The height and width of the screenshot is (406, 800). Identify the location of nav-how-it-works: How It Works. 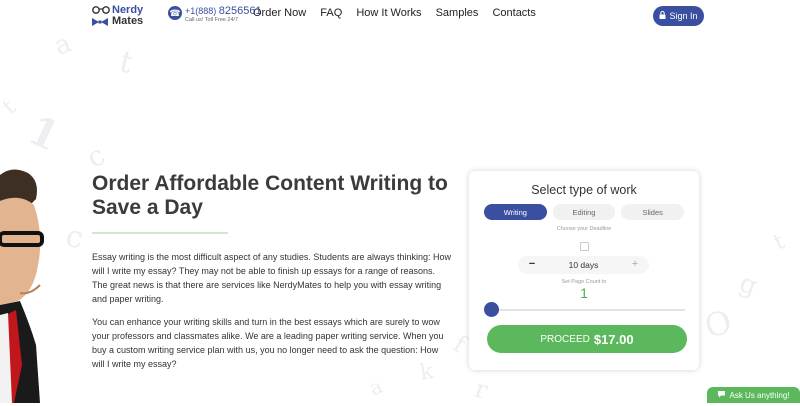
(388, 13).